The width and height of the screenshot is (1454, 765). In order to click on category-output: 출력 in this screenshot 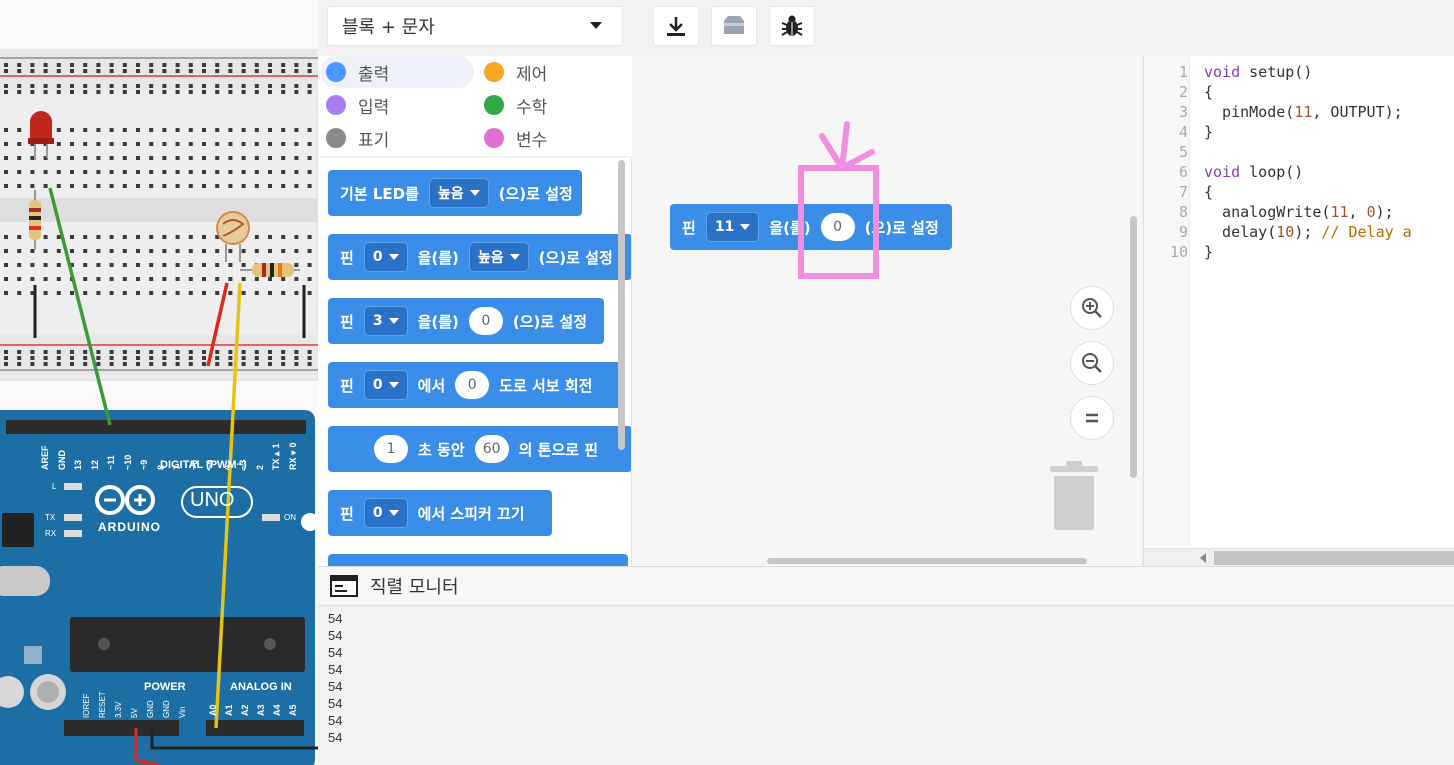, I will do `click(397, 72)`.